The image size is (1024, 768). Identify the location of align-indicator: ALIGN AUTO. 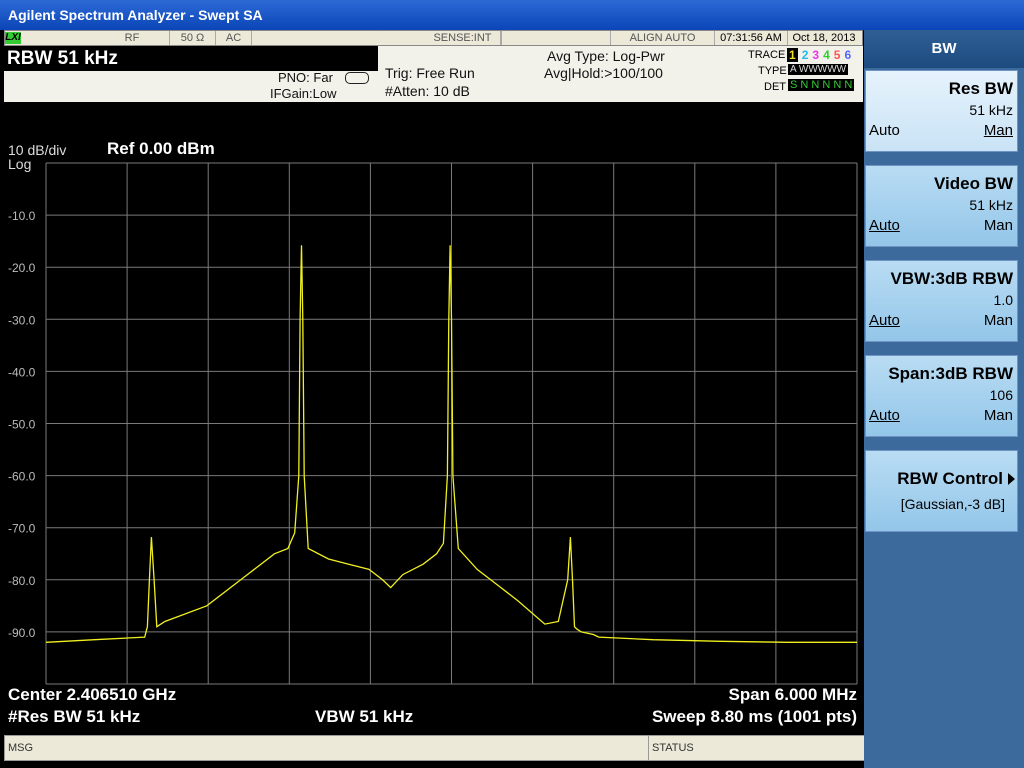
(663, 38).